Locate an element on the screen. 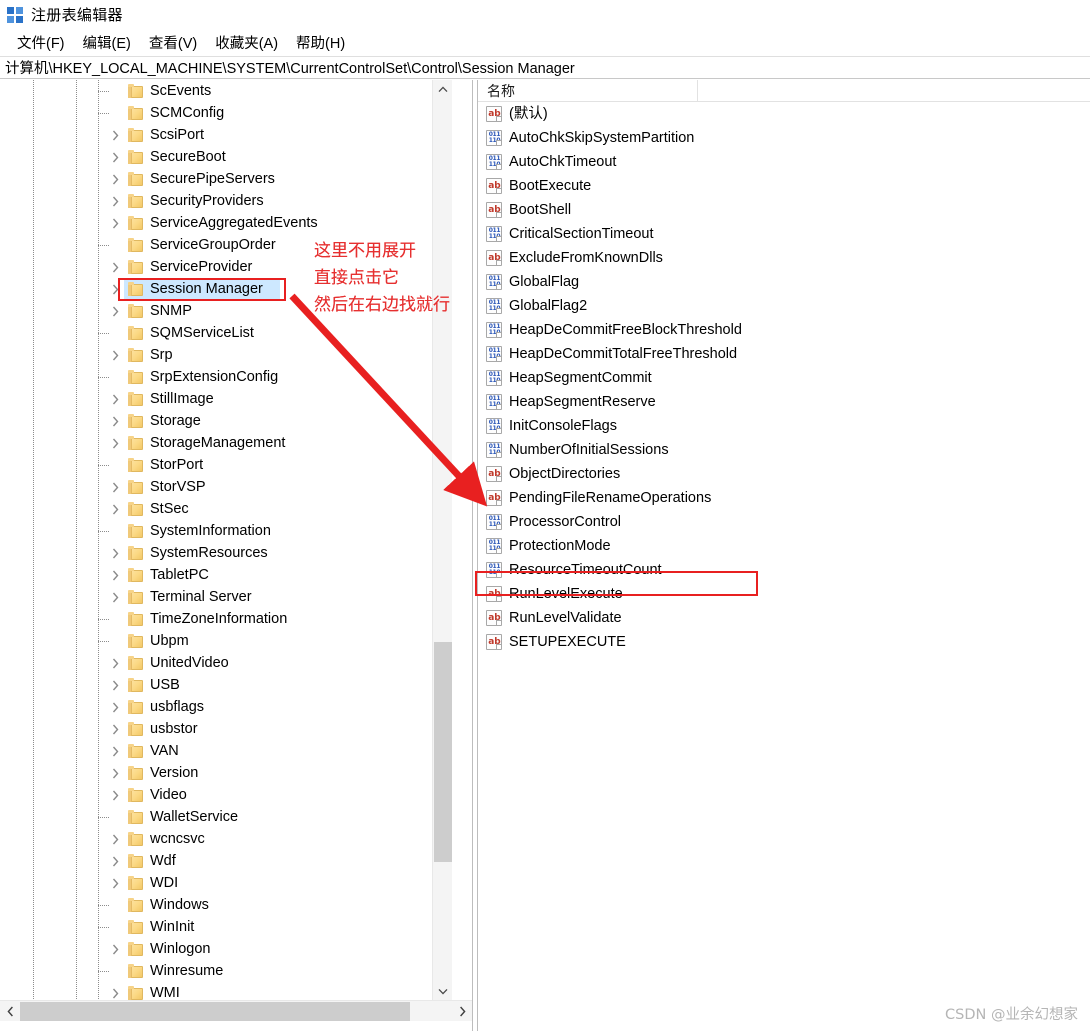  tree-vertical-scrollbar is located at coordinates (442, 540).